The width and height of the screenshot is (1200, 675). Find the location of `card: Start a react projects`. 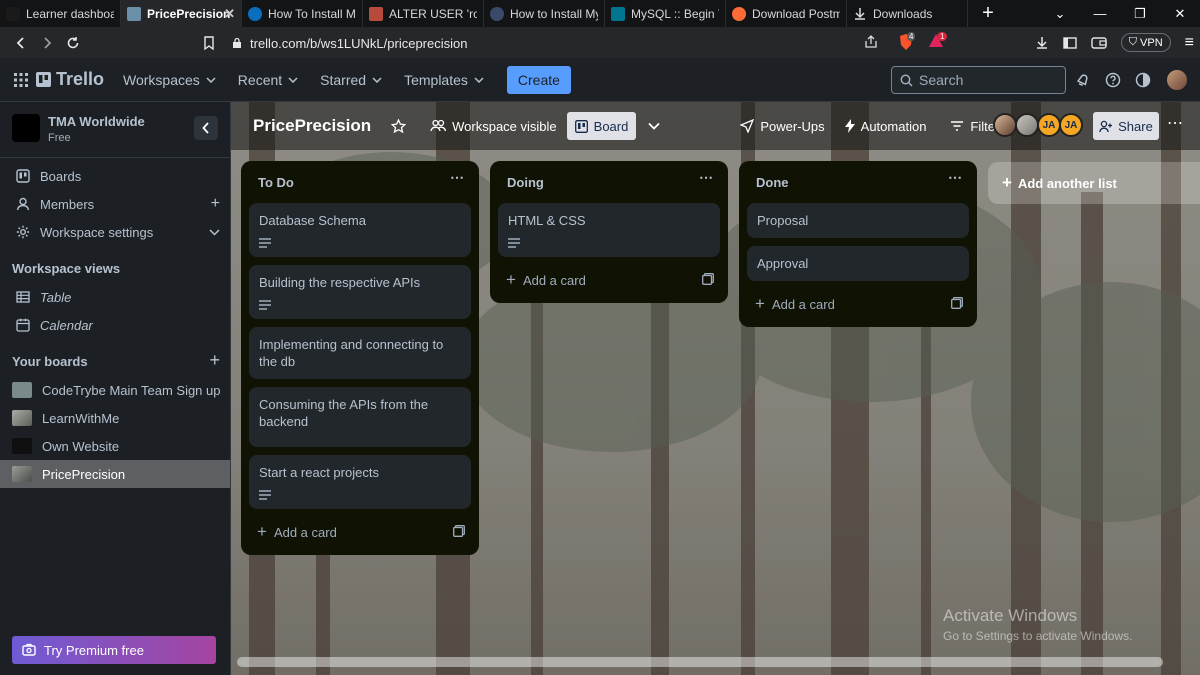

card: Start a react projects is located at coordinates (360, 482).